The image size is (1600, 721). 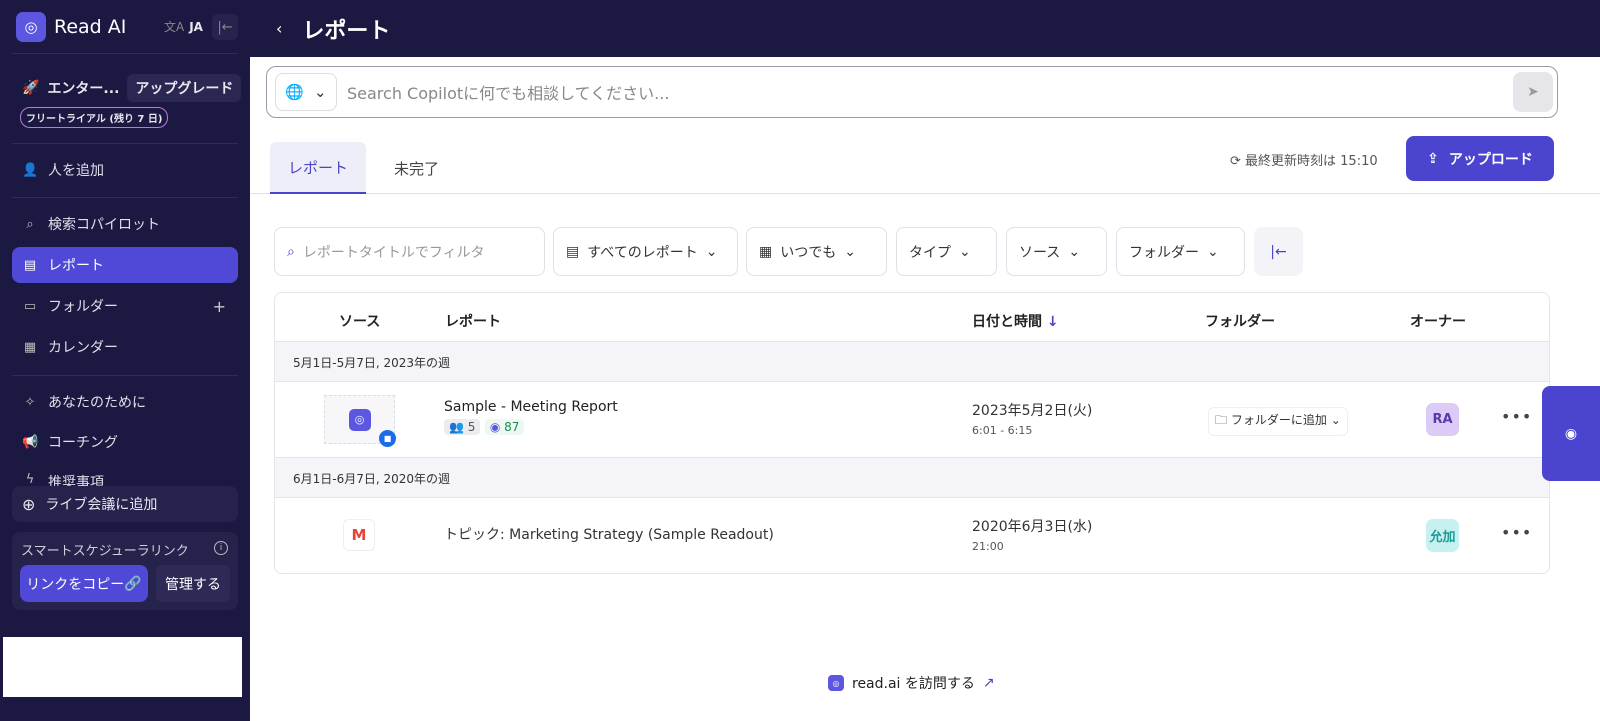 I want to click on column-header-date: 日付と時間 ↓, so click(x=1015, y=321).